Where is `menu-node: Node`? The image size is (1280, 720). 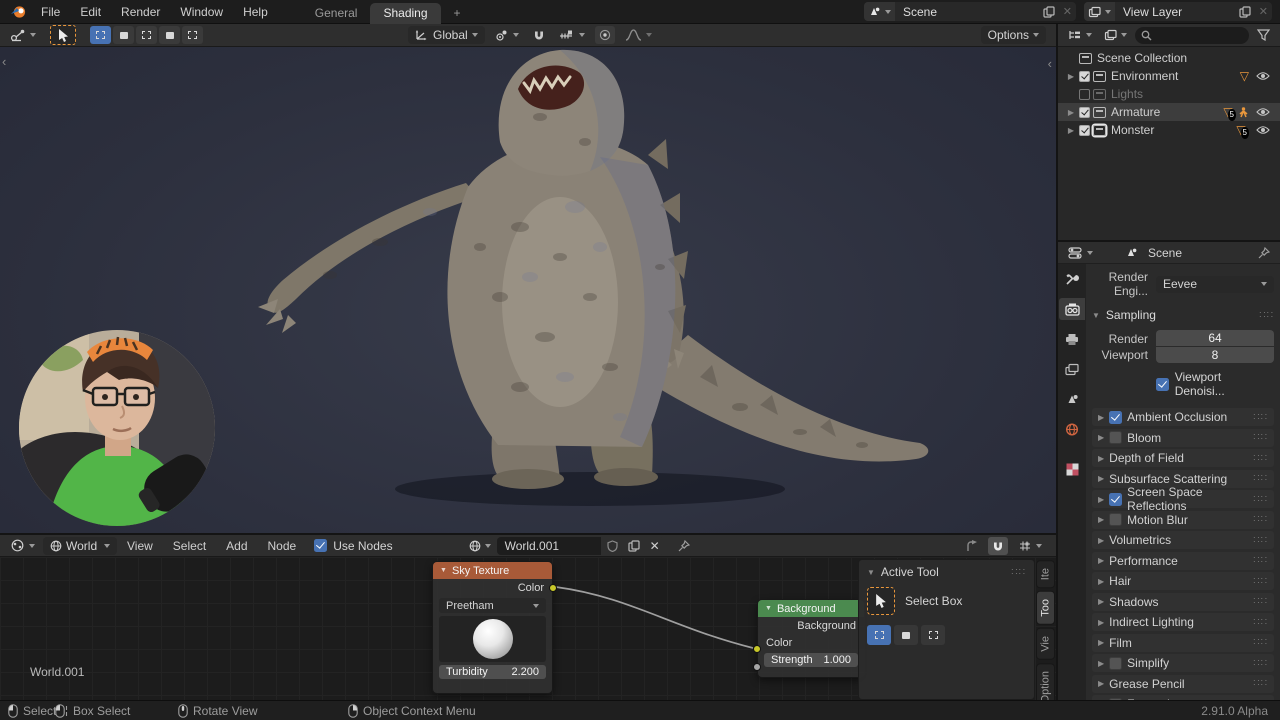 menu-node: Node is located at coordinates (282, 546).